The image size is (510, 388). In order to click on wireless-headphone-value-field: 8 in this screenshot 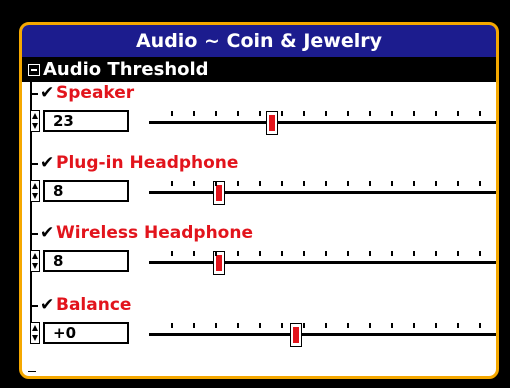, I will do `click(86, 261)`.